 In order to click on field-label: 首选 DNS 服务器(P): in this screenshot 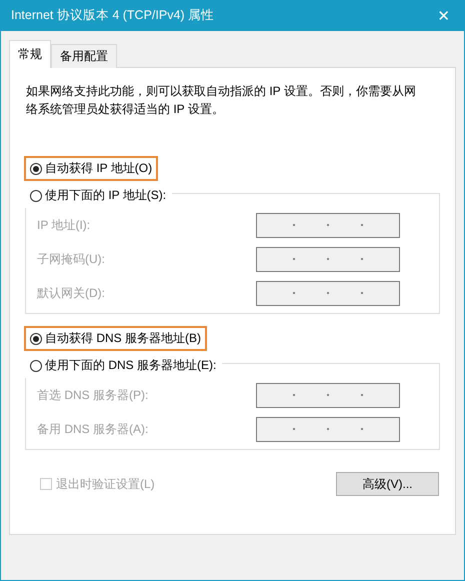, I will do `click(92, 395)`.